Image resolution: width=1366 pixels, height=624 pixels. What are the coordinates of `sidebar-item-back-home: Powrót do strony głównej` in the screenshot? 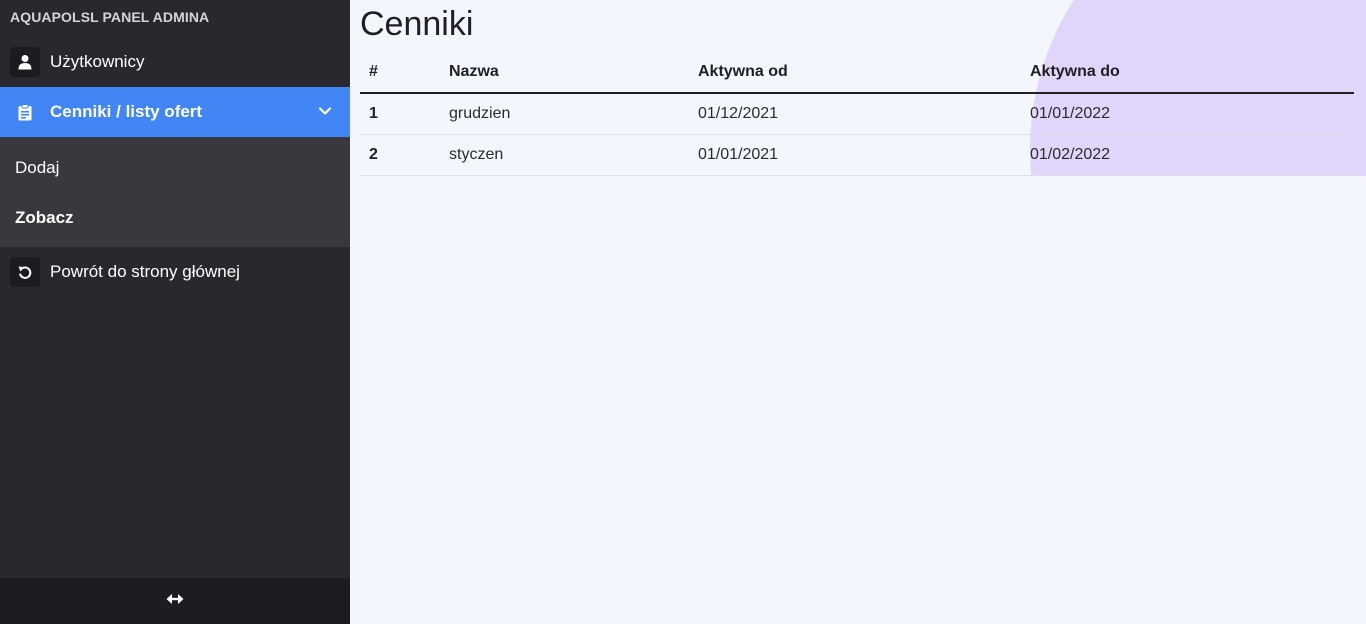 It's located at (175, 272).